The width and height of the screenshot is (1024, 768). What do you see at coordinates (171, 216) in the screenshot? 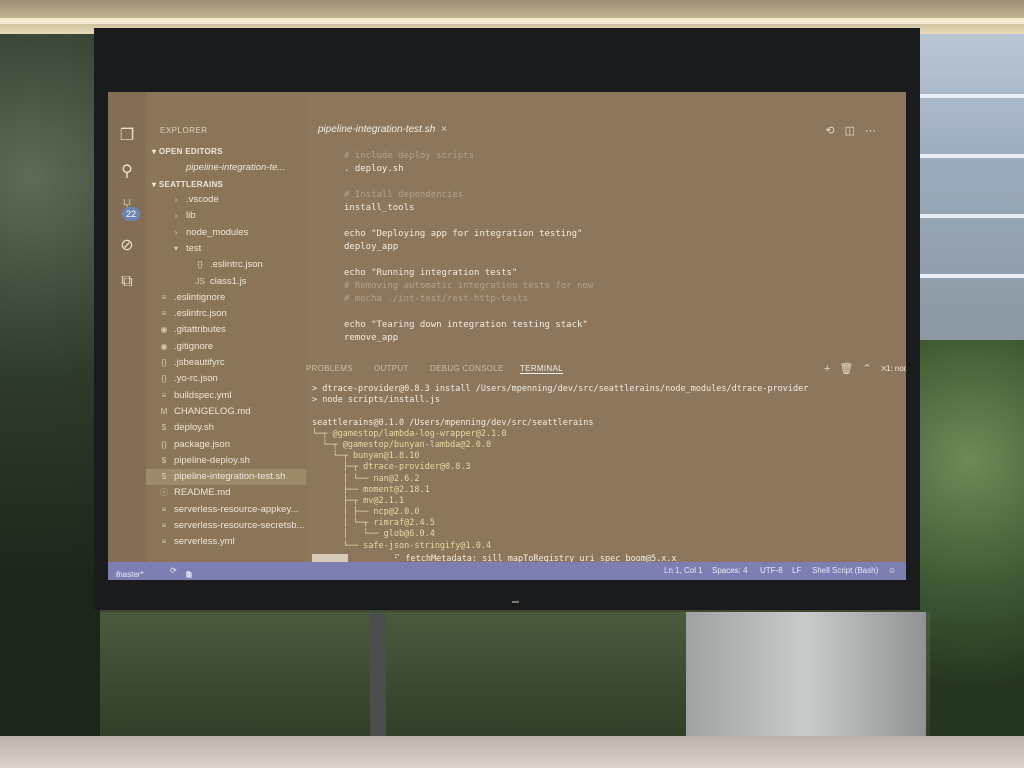
I see `tree-item: › lib` at bounding box center [171, 216].